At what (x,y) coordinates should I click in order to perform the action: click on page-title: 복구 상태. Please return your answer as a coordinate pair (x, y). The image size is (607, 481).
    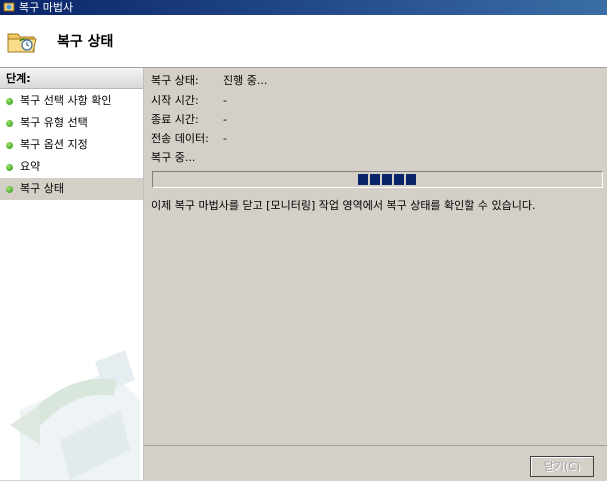
    Looking at the image, I should click on (85, 42).